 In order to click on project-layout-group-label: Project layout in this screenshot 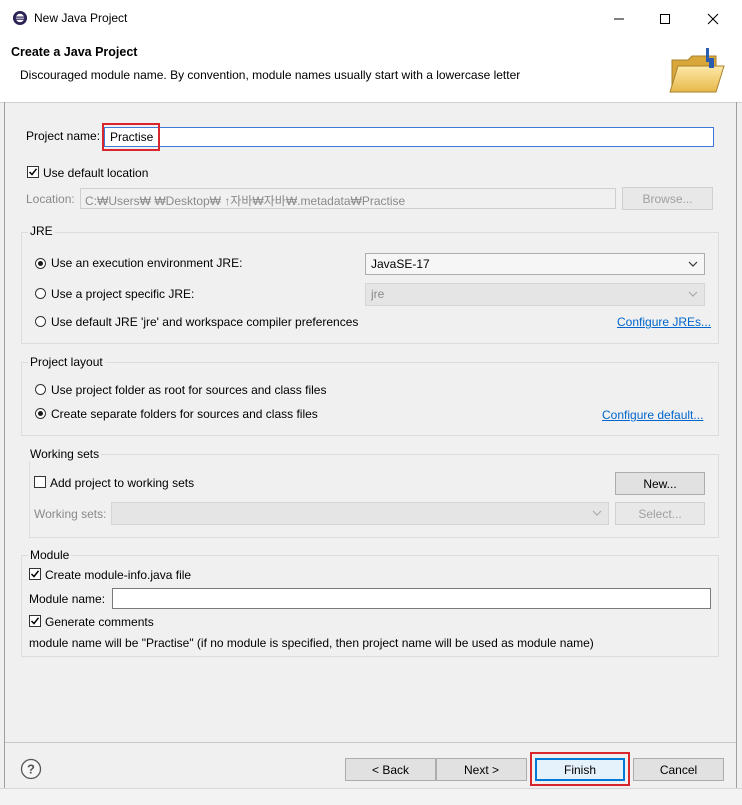, I will do `click(66, 362)`.